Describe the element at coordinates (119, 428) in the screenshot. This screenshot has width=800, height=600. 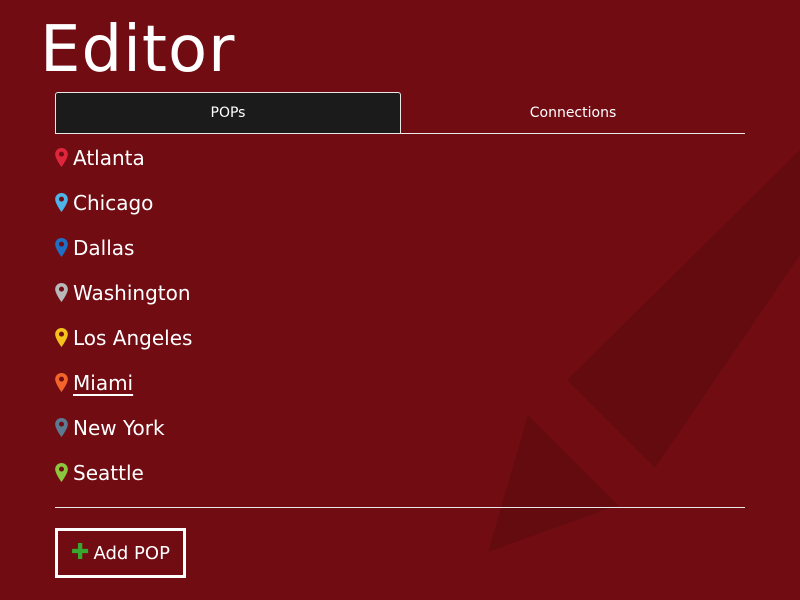
I see `pop-name: New York` at that location.